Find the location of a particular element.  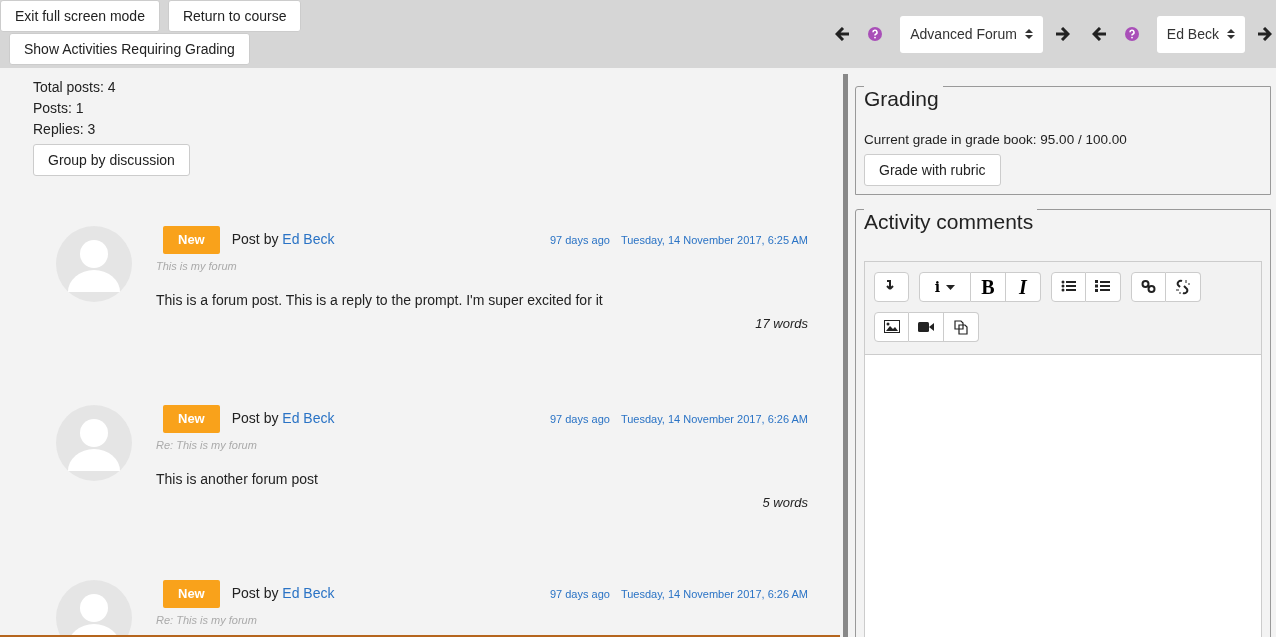

word-count: 5 words is located at coordinates (784, 503).